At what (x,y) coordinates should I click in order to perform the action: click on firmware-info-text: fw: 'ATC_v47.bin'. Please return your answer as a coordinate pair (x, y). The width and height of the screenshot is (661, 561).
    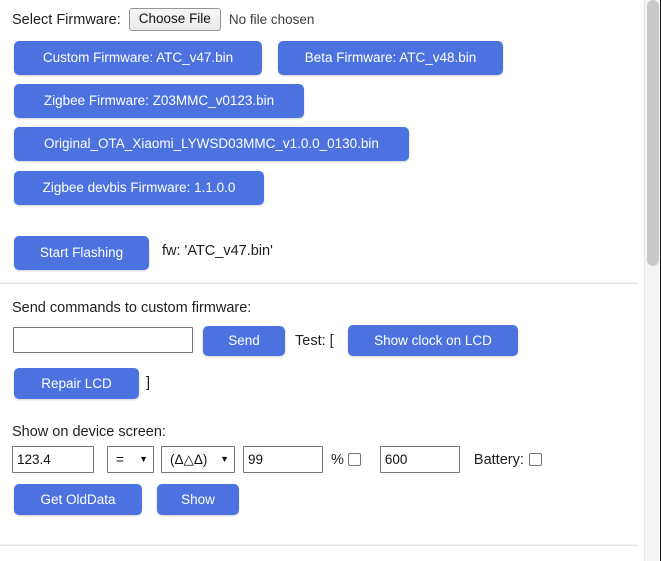
    Looking at the image, I should click on (217, 251).